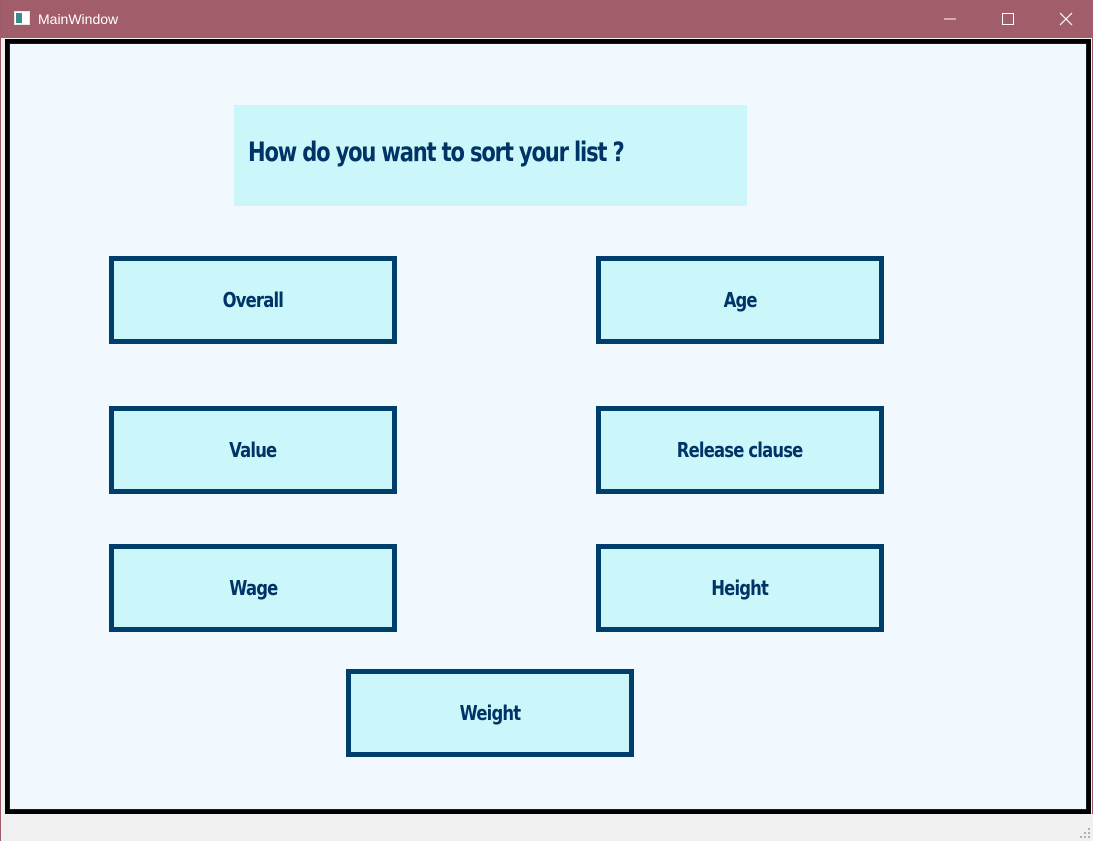 This screenshot has height=841, width=1093. I want to click on heading-panel: How do you want to sort your list ?, so click(490, 155).